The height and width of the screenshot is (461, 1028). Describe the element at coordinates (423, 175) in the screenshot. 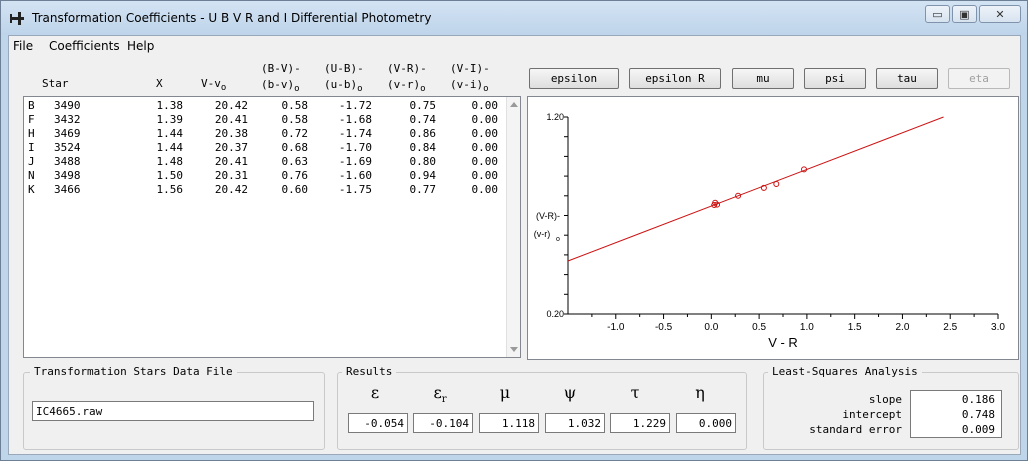

I see `cell-vr: 0.94` at that location.